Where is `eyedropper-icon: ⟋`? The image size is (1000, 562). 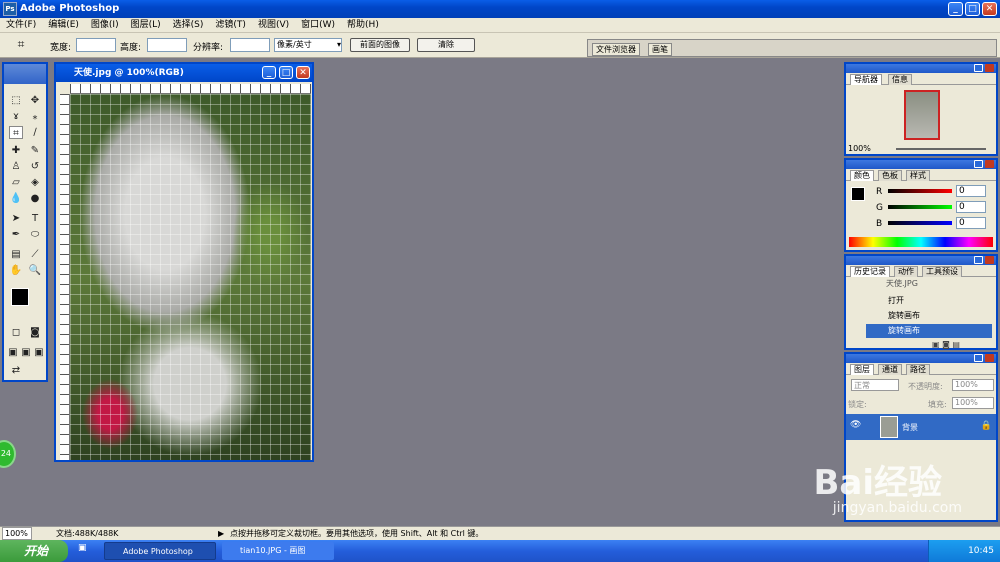
eyedropper-icon: ⟋ is located at coordinates (35, 254).